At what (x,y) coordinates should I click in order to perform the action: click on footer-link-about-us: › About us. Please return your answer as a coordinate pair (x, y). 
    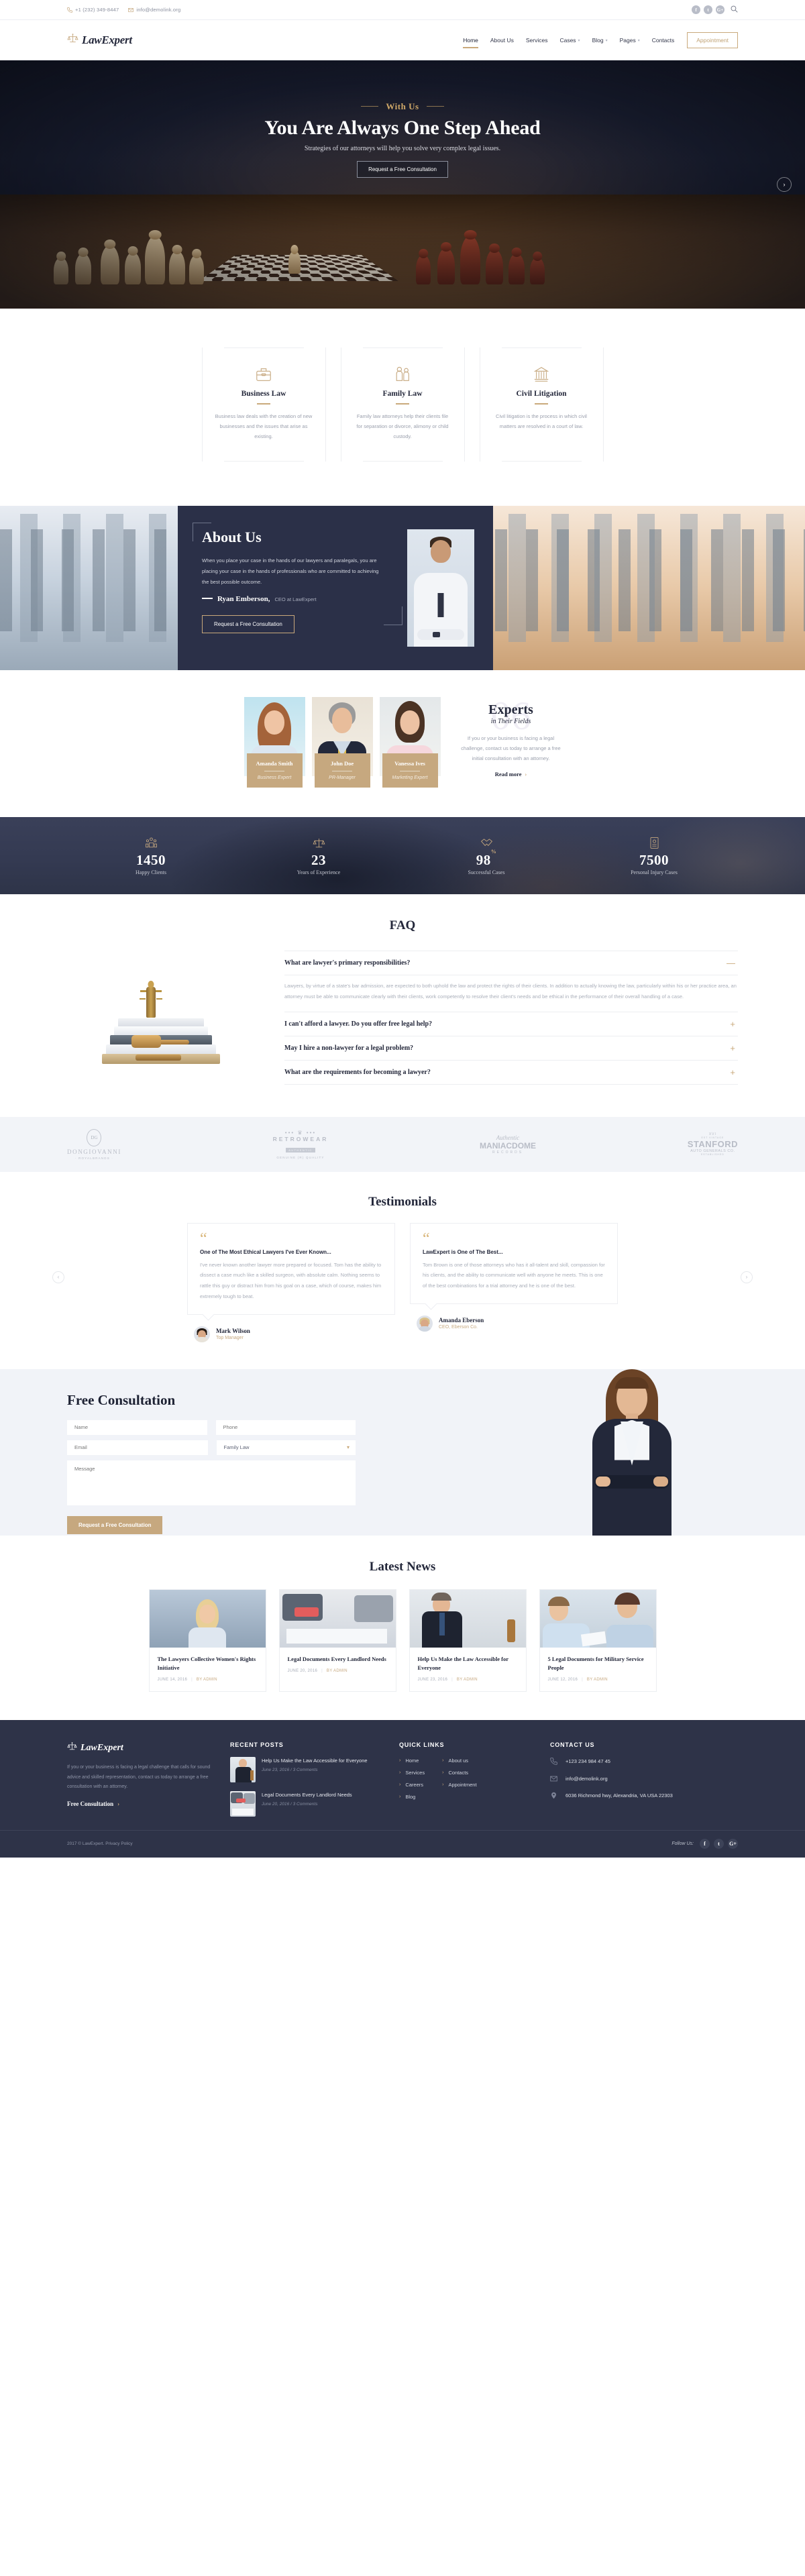
    Looking at the image, I should click on (459, 1761).